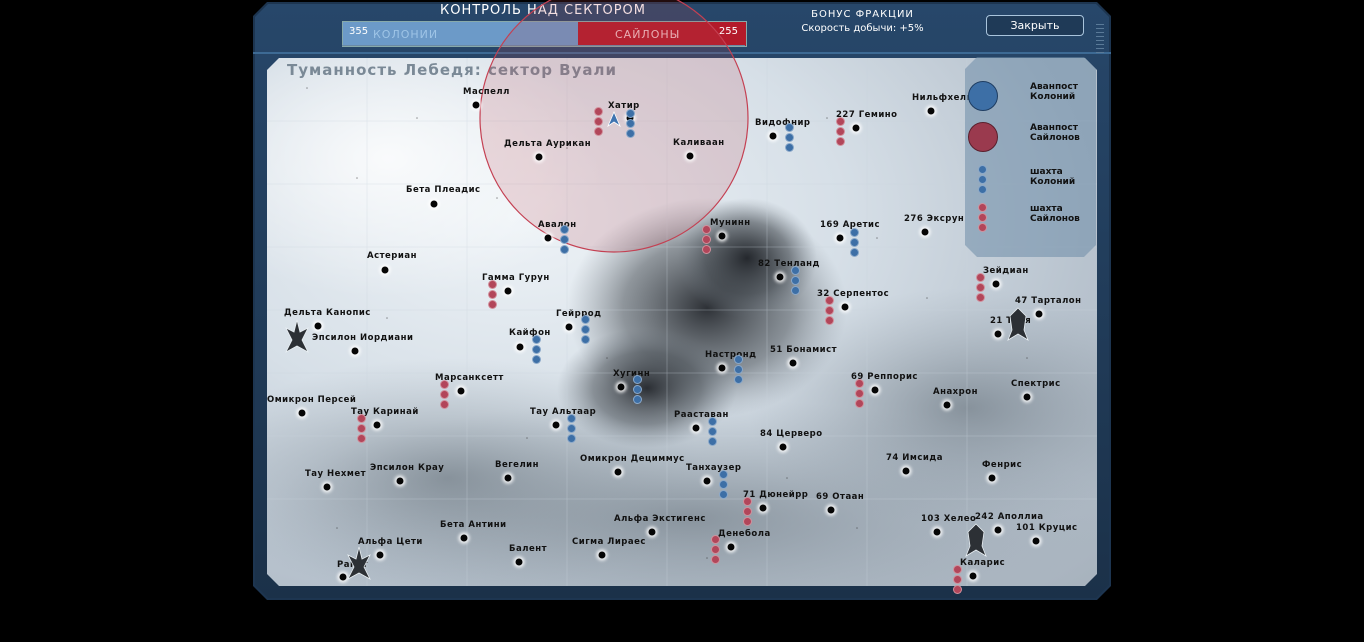 The width and height of the screenshot is (1364, 642). I want to click on planet-label: 227 Гемино, so click(867, 115).